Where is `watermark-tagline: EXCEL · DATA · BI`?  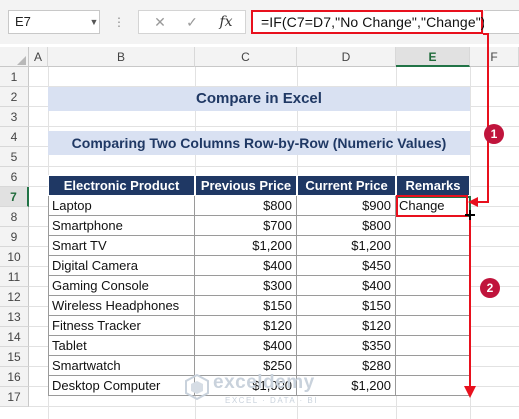 watermark-tagline: EXCEL · DATA · BI is located at coordinates (271, 400).